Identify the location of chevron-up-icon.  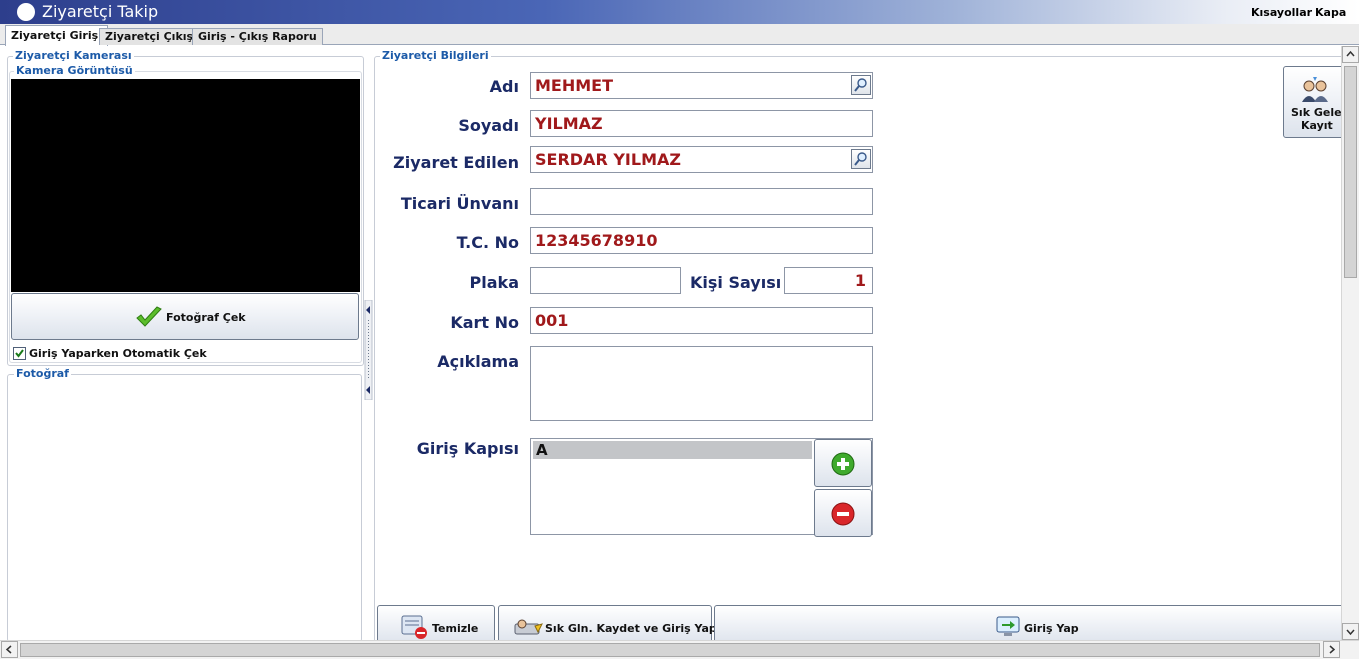
(1350, 53).